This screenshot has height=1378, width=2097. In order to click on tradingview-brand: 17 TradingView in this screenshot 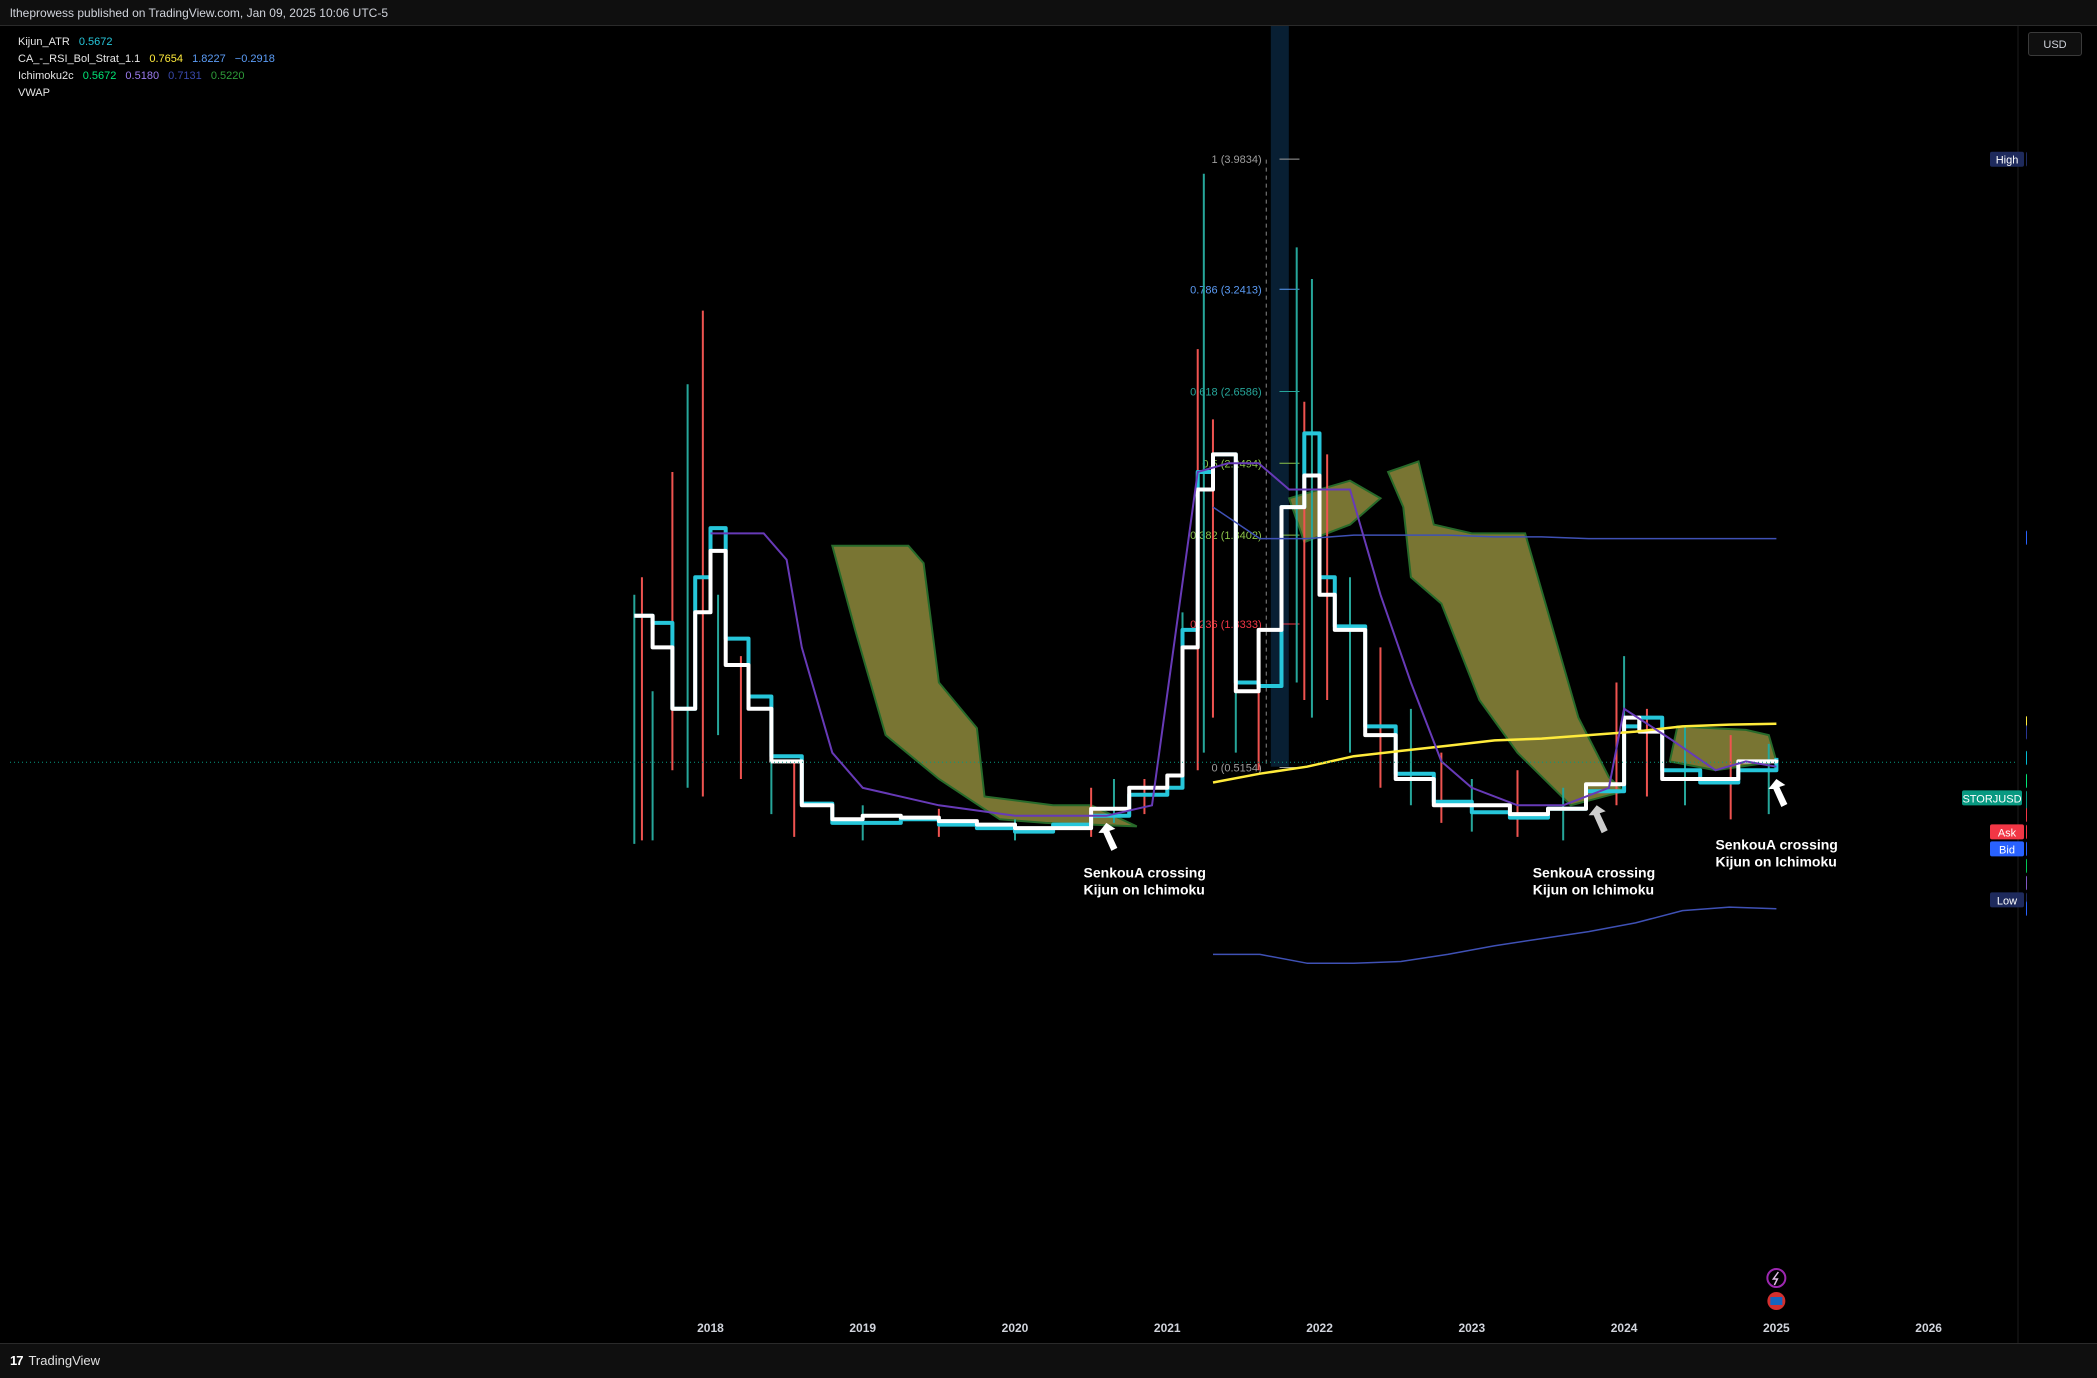, I will do `click(55, 1360)`.